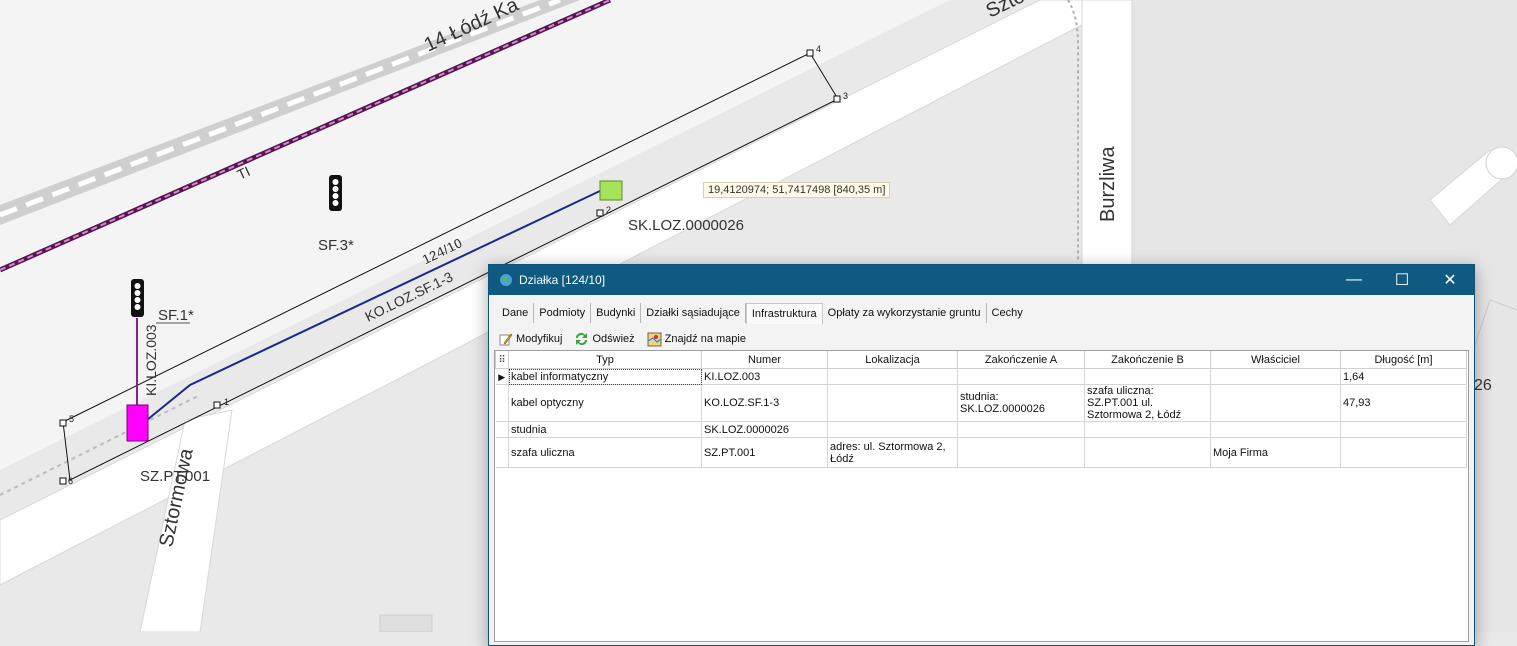 The height and width of the screenshot is (646, 1517). I want to click on sf3-label: SF.3*, so click(336, 245).